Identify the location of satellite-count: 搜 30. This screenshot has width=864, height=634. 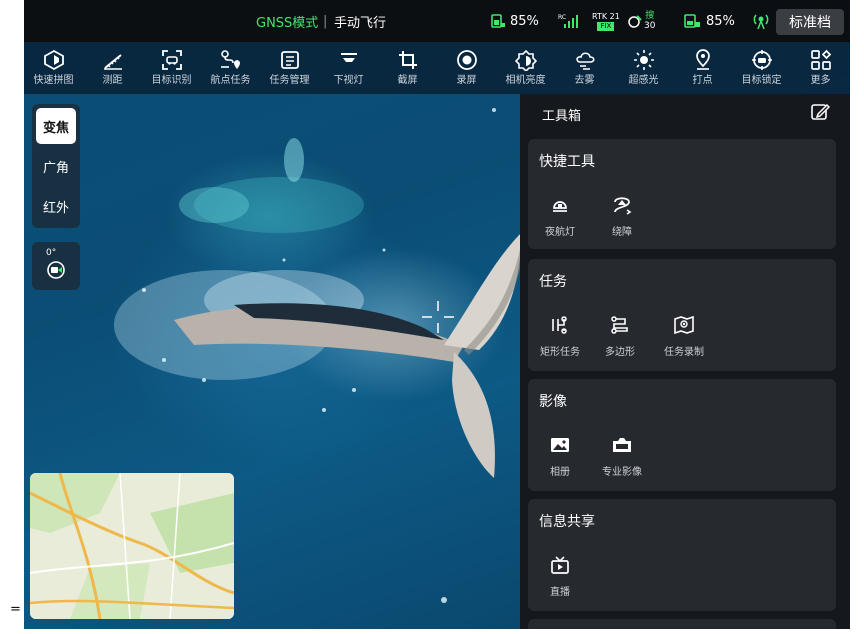
(649, 21).